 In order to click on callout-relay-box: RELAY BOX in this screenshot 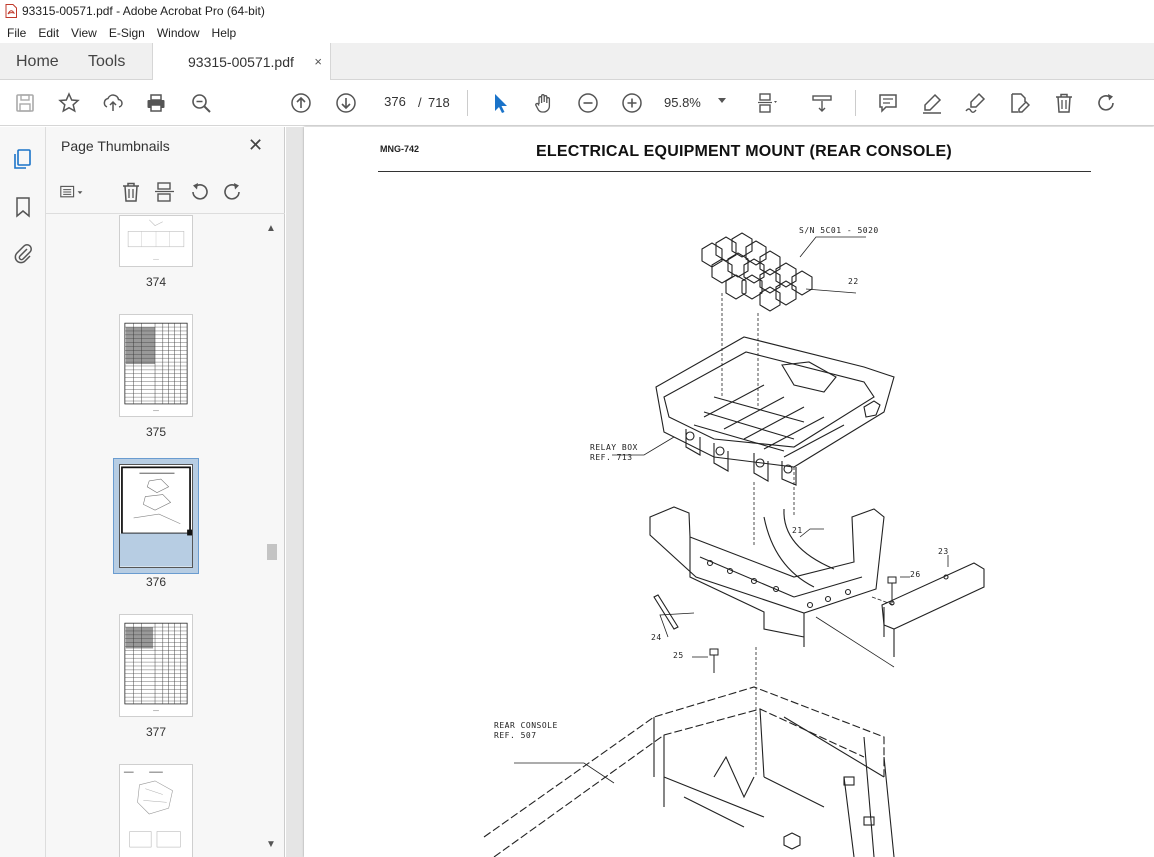, I will do `click(614, 447)`.